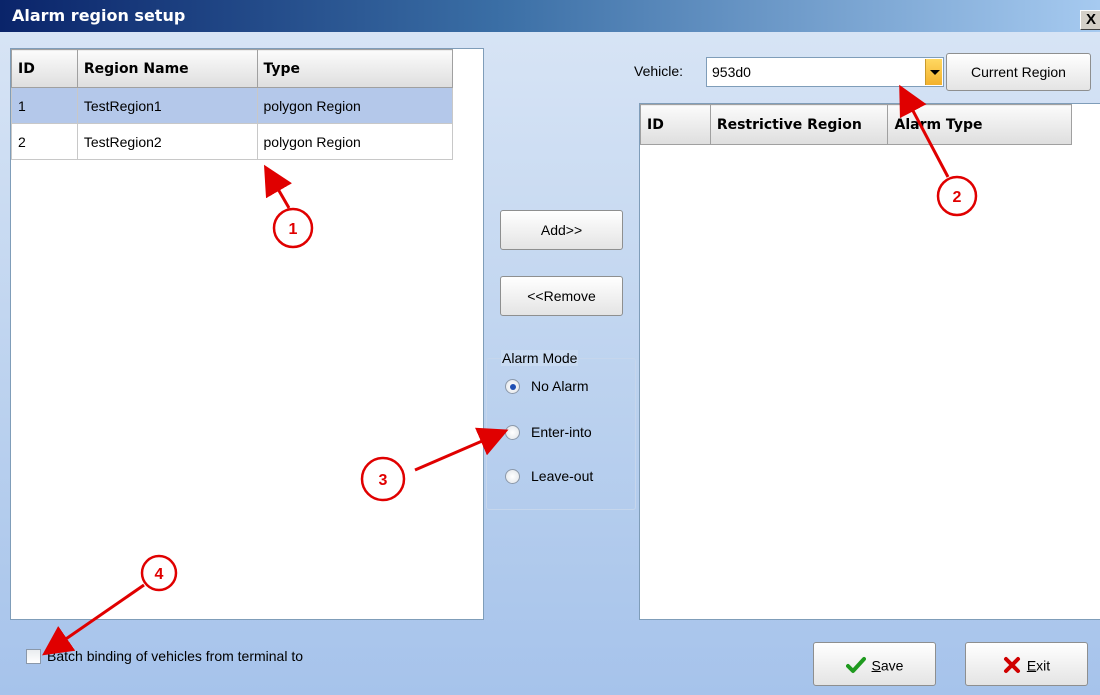 This screenshot has height=695, width=1100. I want to click on save-label-rest: ave, so click(892, 665).